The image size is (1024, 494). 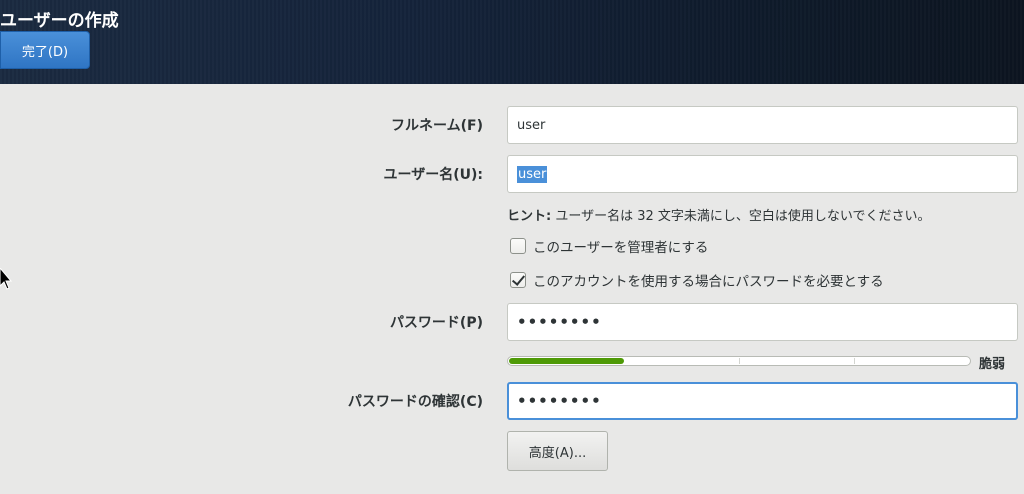 I want to click on password-strength-fill, so click(x=566, y=361).